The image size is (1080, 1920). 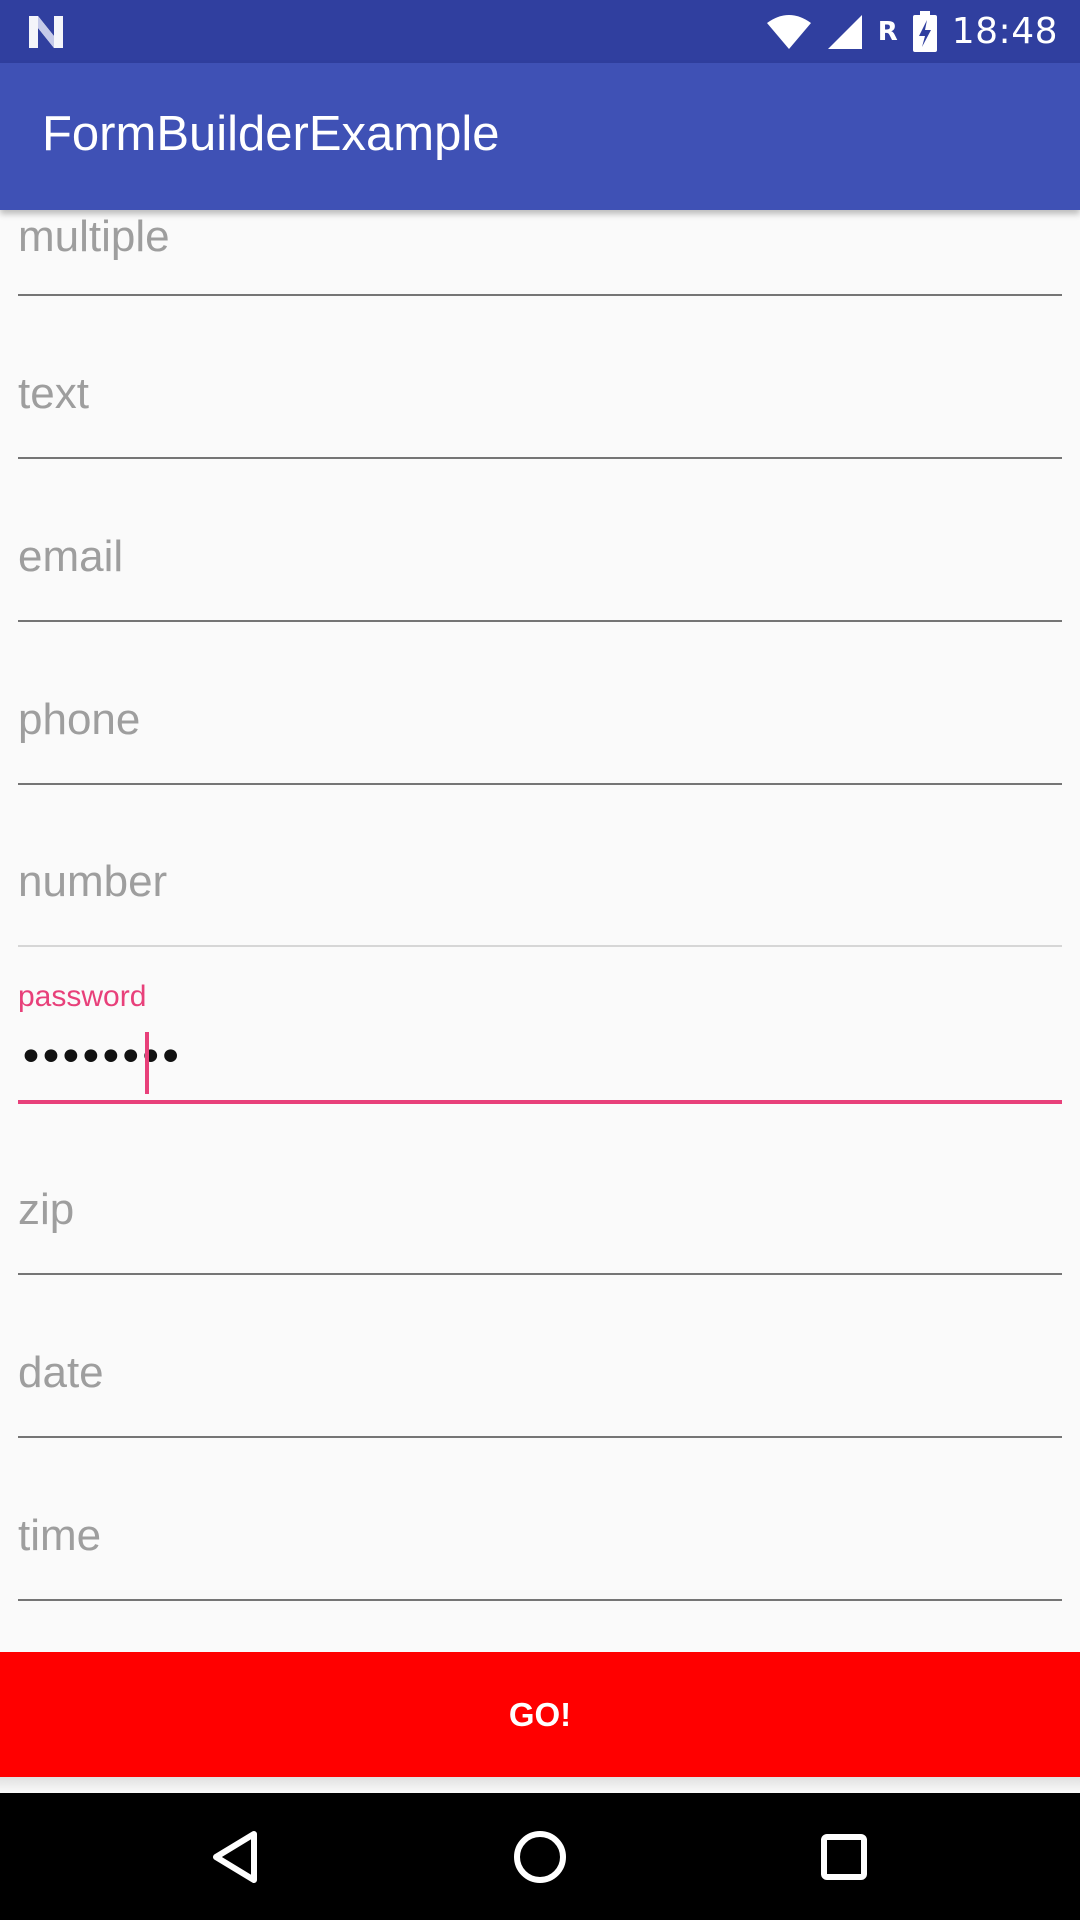 What do you see at coordinates (540, 1042) in the screenshot?
I see `password-field: password ••••••••` at bounding box center [540, 1042].